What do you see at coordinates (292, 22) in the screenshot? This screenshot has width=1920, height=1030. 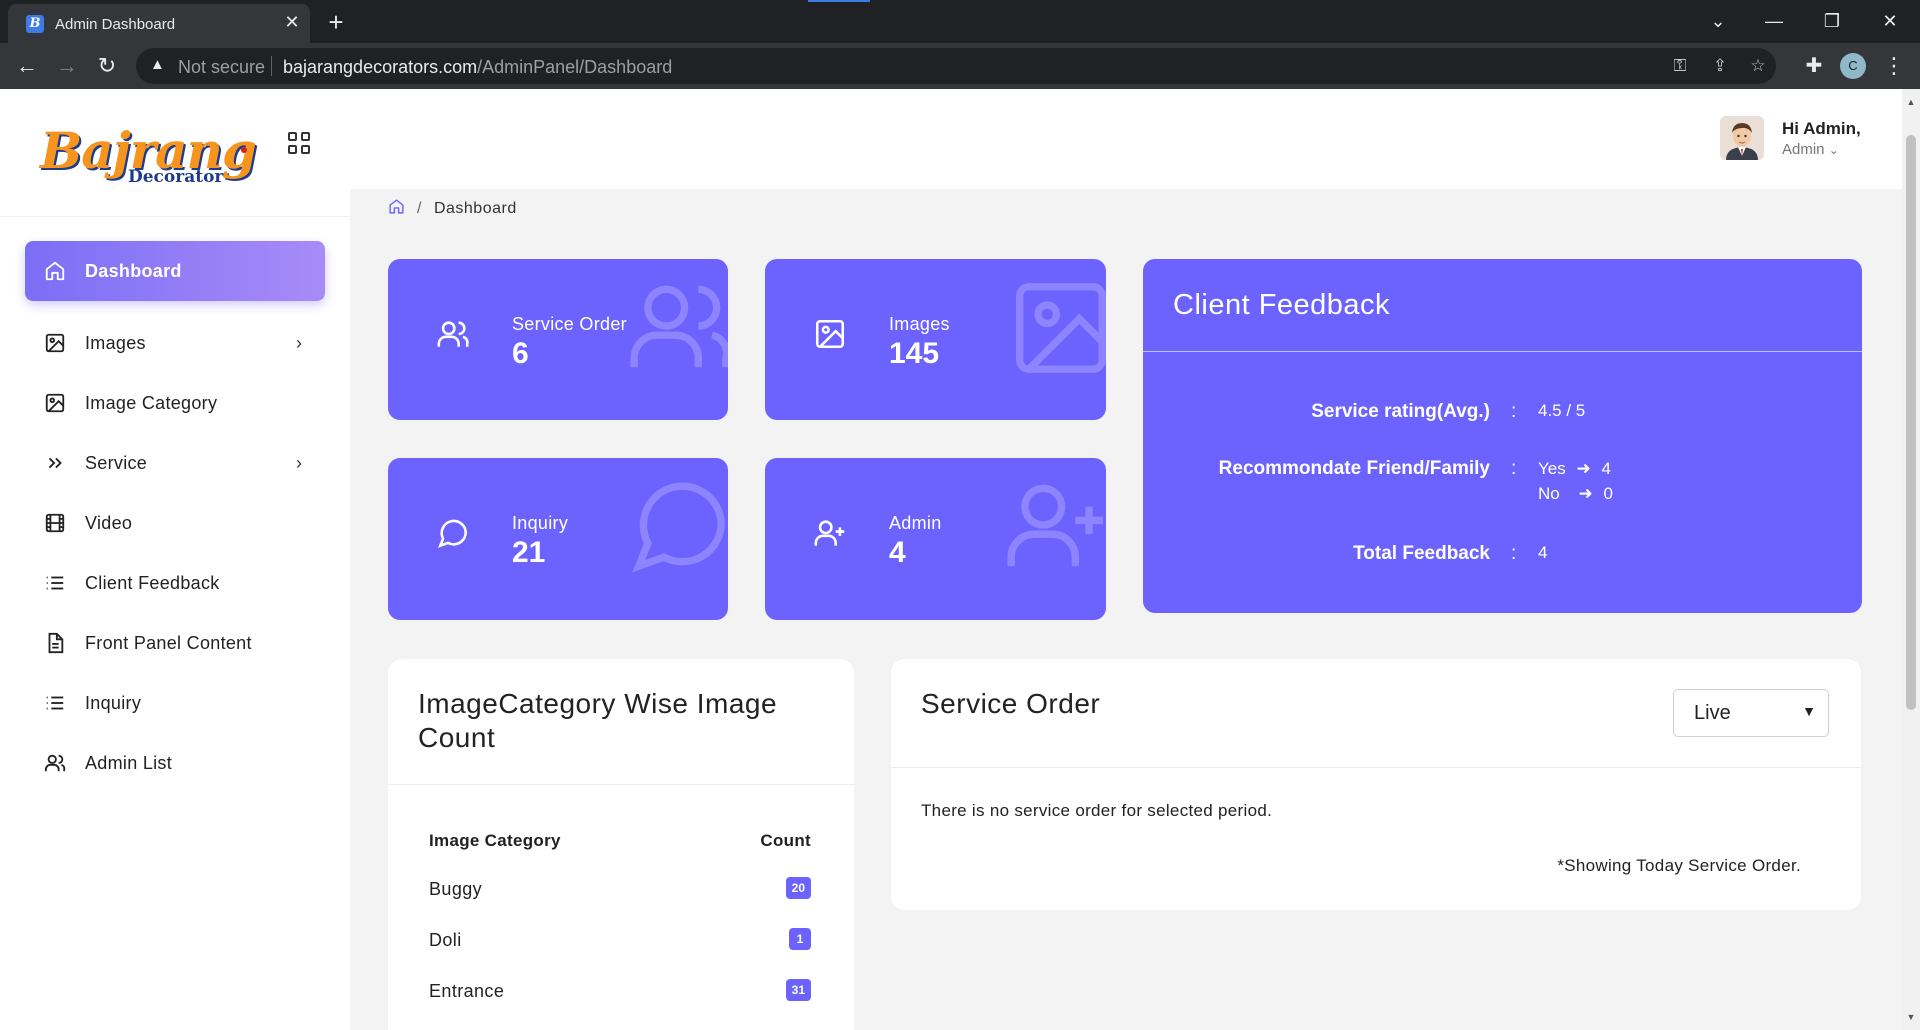 I see `tab-close-icon: ✕` at bounding box center [292, 22].